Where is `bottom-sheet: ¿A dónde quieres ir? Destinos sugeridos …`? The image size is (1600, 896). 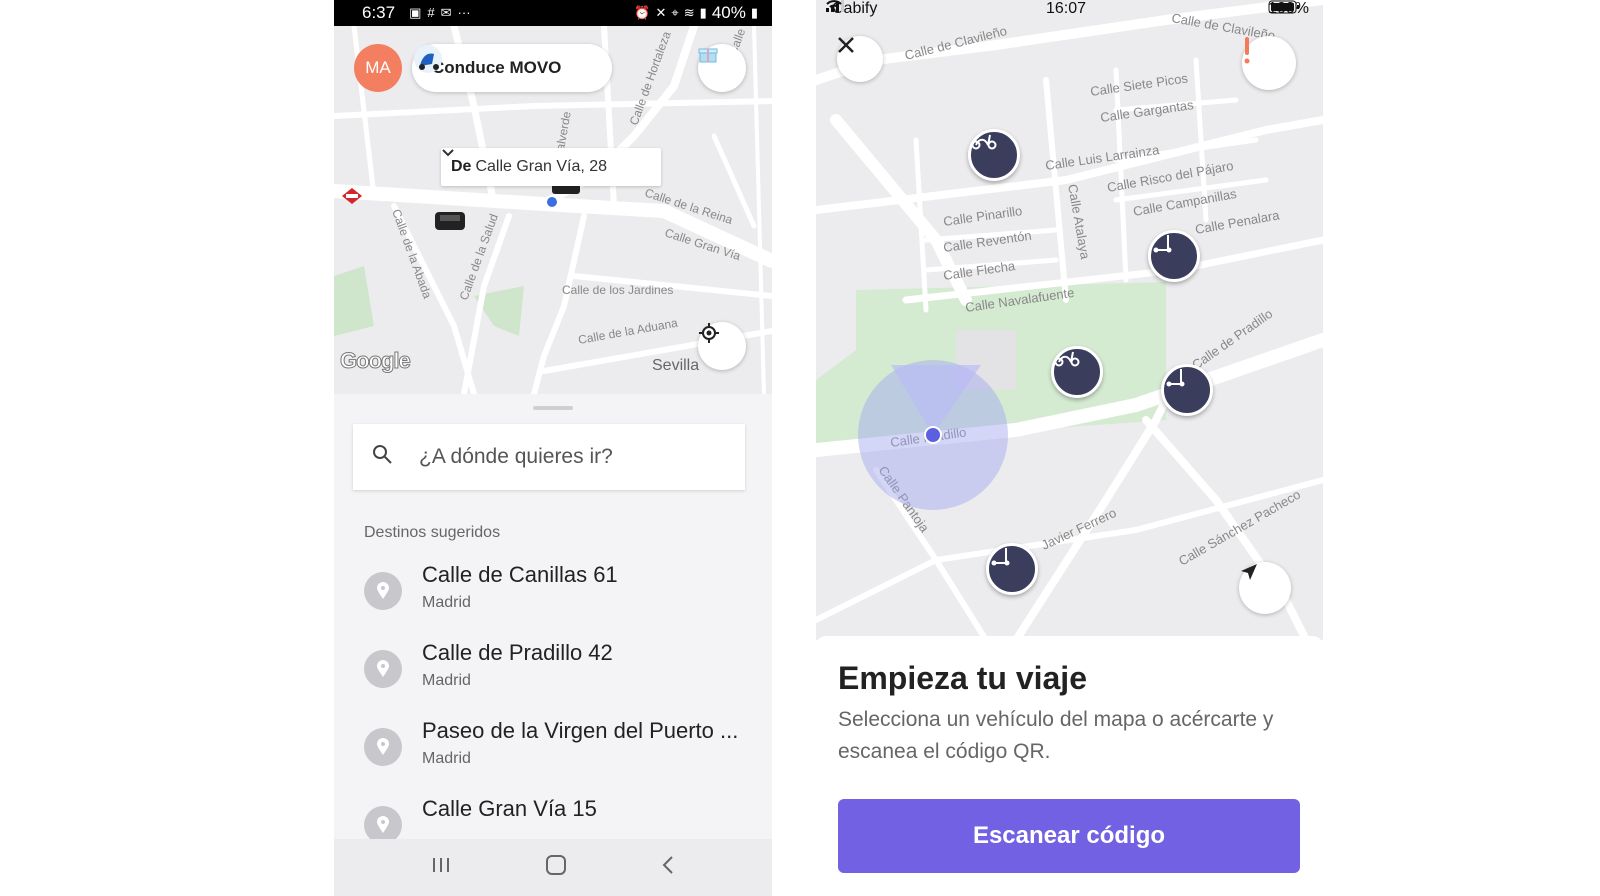
bottom-sheet: ¿A dónde quieres ir? Destinos sugeridos … is located at coordinates (553, 619).